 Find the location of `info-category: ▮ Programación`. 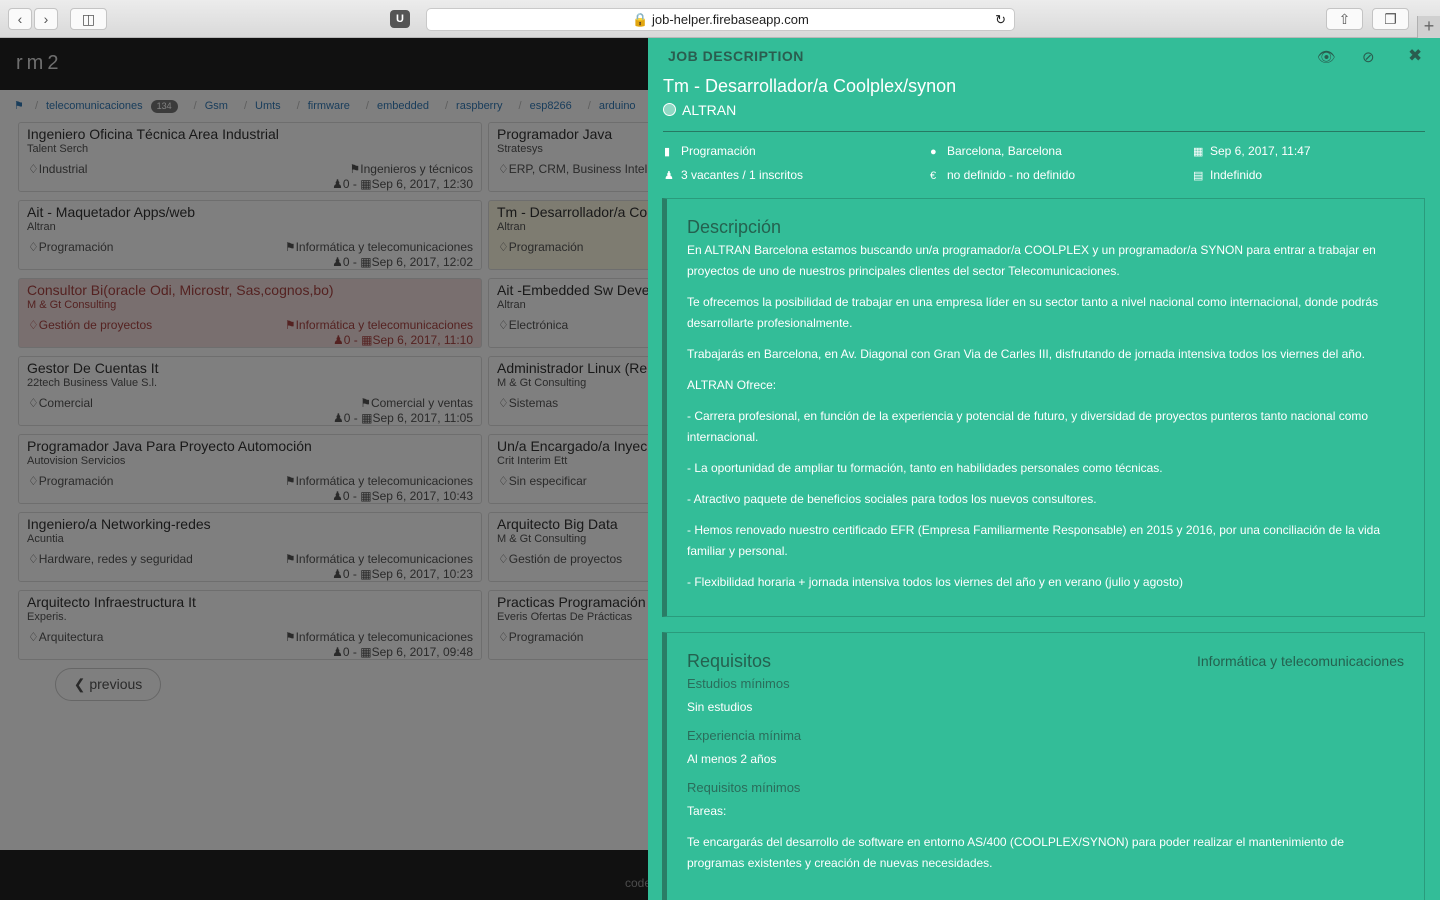

info-category: ▮ Programación is located at coordinates (710, 151).